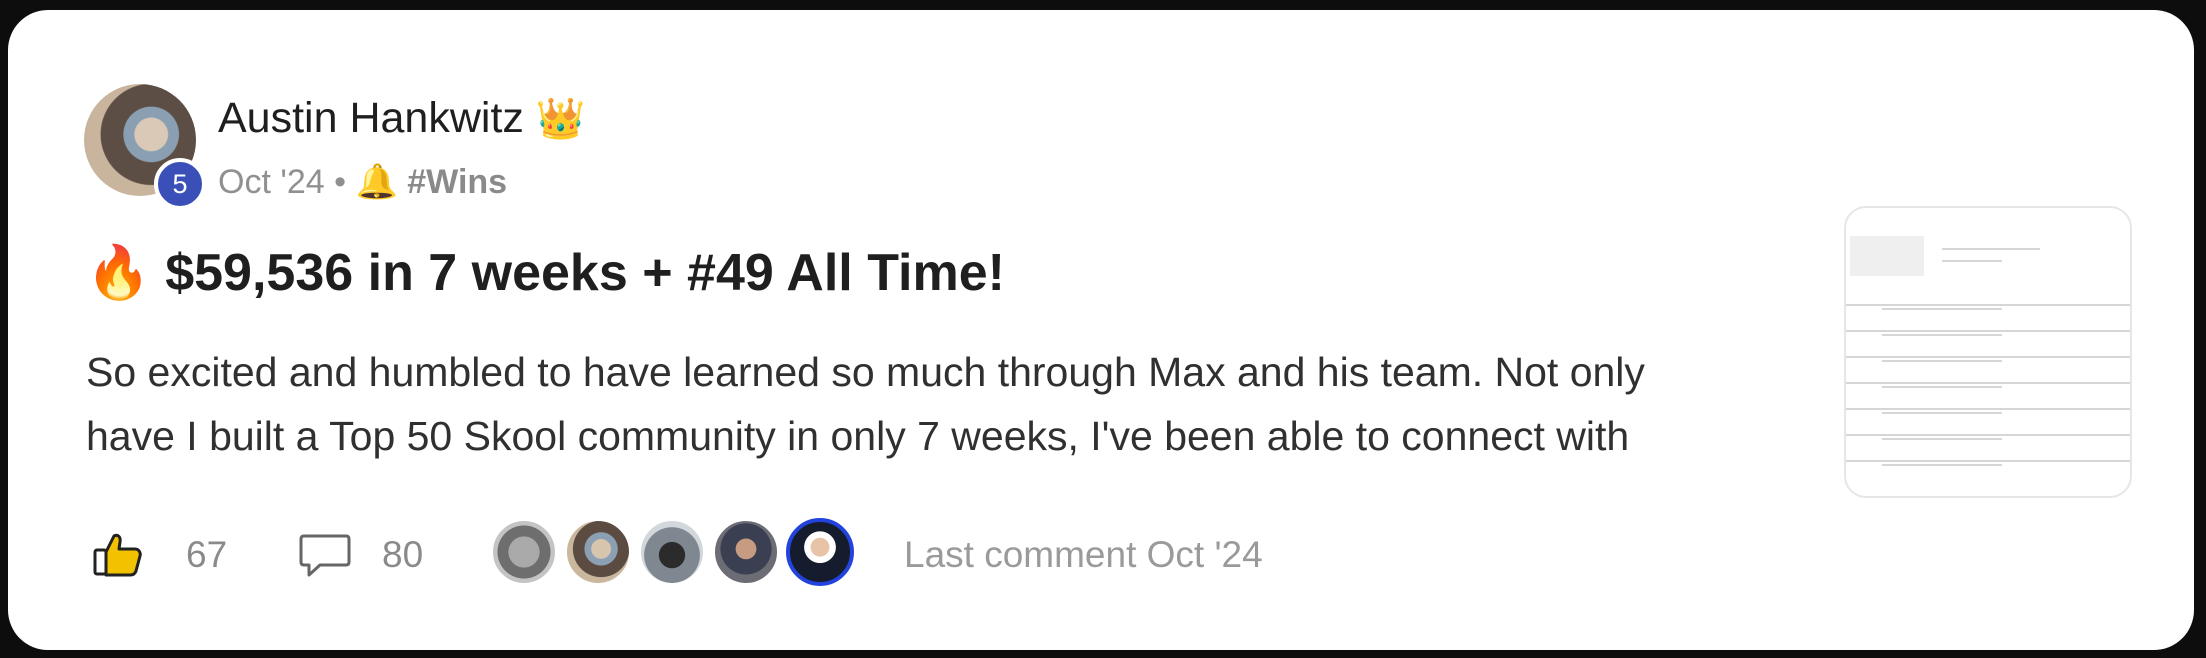 The width and height of the screenshot is (2206, 658). Describe the element at coordinates (271, 182) in the screenshot. I see `post-date: Oct '24` at that location.